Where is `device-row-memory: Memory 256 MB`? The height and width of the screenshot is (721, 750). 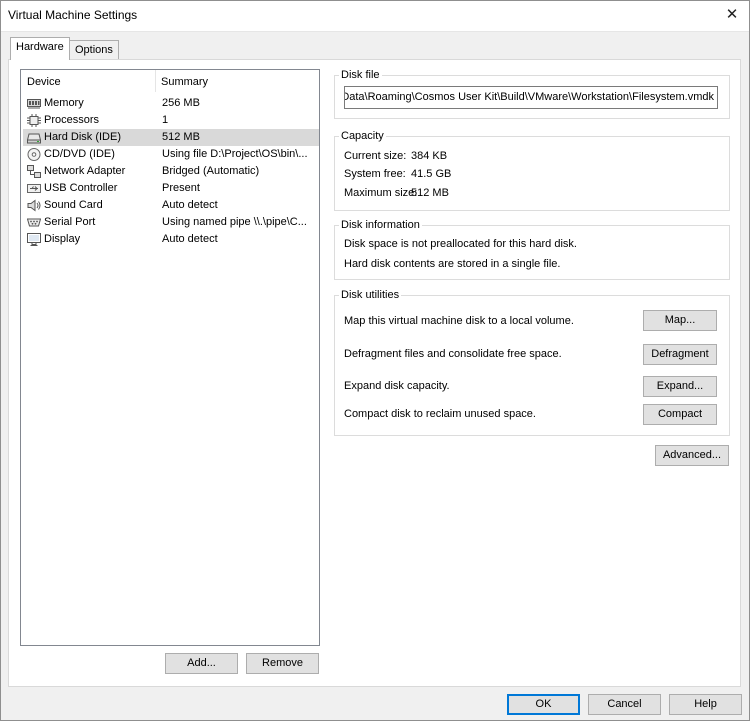
device-row-memory: Memory 256 MB is located at coordinates (171, 103).